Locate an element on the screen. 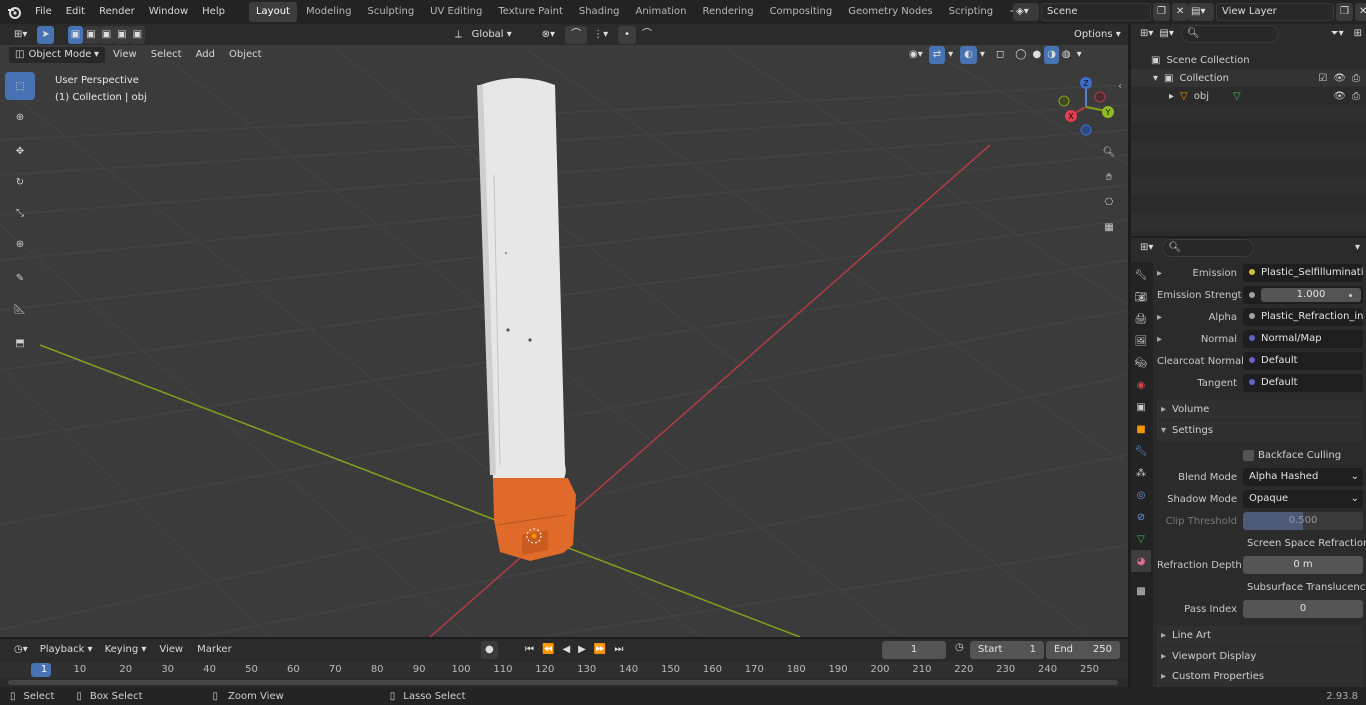  gizmo-dropdown-icon: ▾ is located at coordinates (950, 55).